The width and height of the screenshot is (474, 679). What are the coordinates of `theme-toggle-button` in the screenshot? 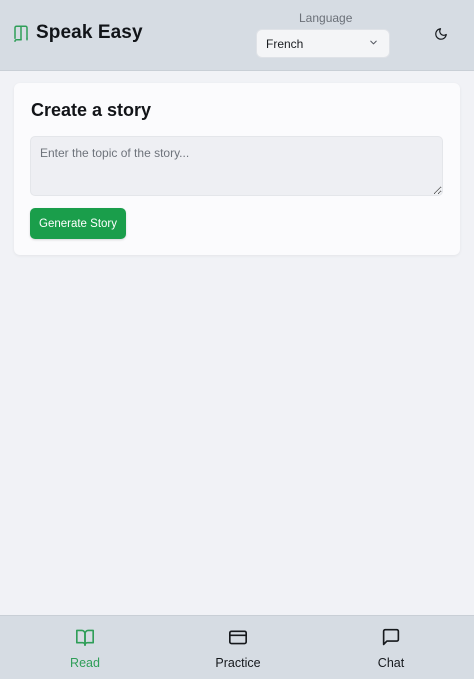 It's located at (441, 36).